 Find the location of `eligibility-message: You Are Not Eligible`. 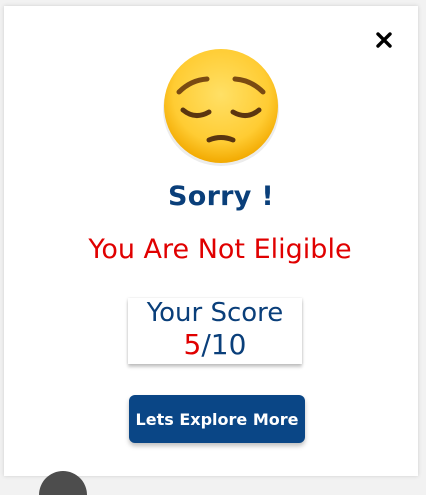

eligibility-message: You Are Not Eligible is located at coordinates (220, 249).